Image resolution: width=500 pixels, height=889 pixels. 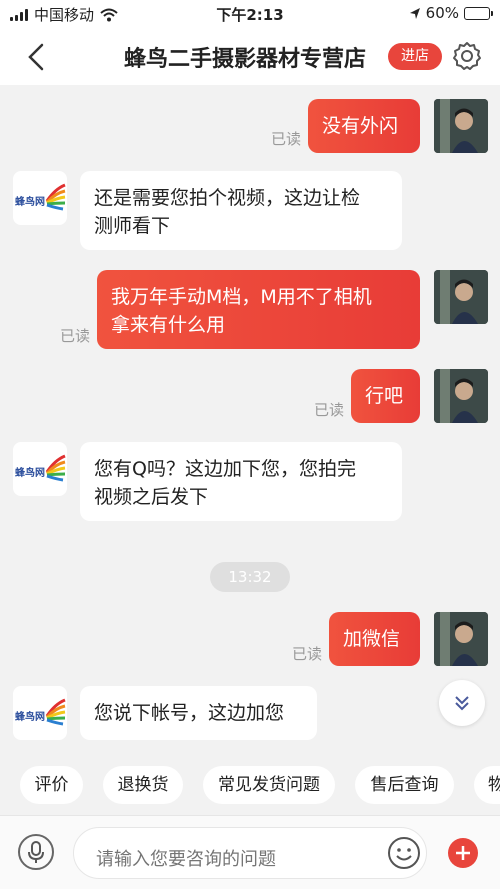 I want to click on message-bubble-sent: 我万年手动M档，M用不了相机 拿来有什么用, so click(x=258, y=309).